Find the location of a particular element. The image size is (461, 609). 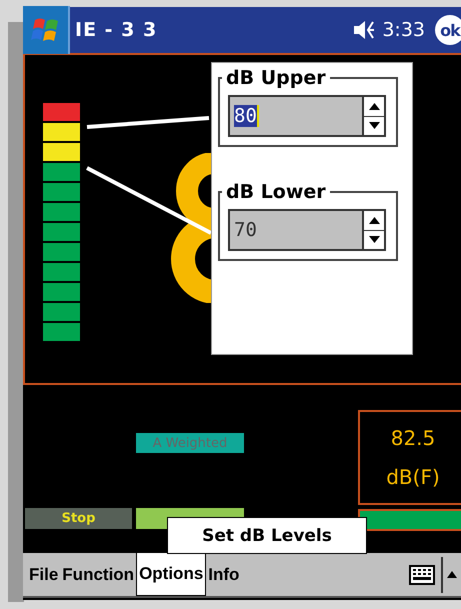

keyboard-icon is located at coordinates (422, 574).